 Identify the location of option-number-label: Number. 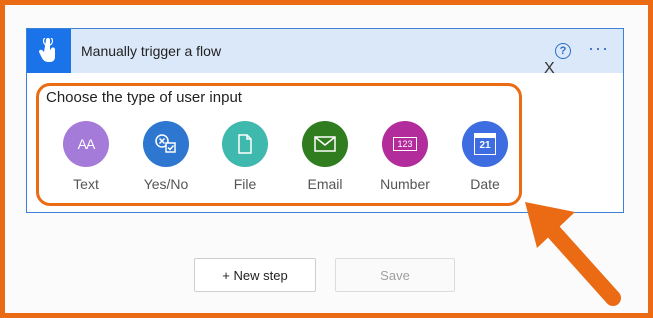
(405, 184).